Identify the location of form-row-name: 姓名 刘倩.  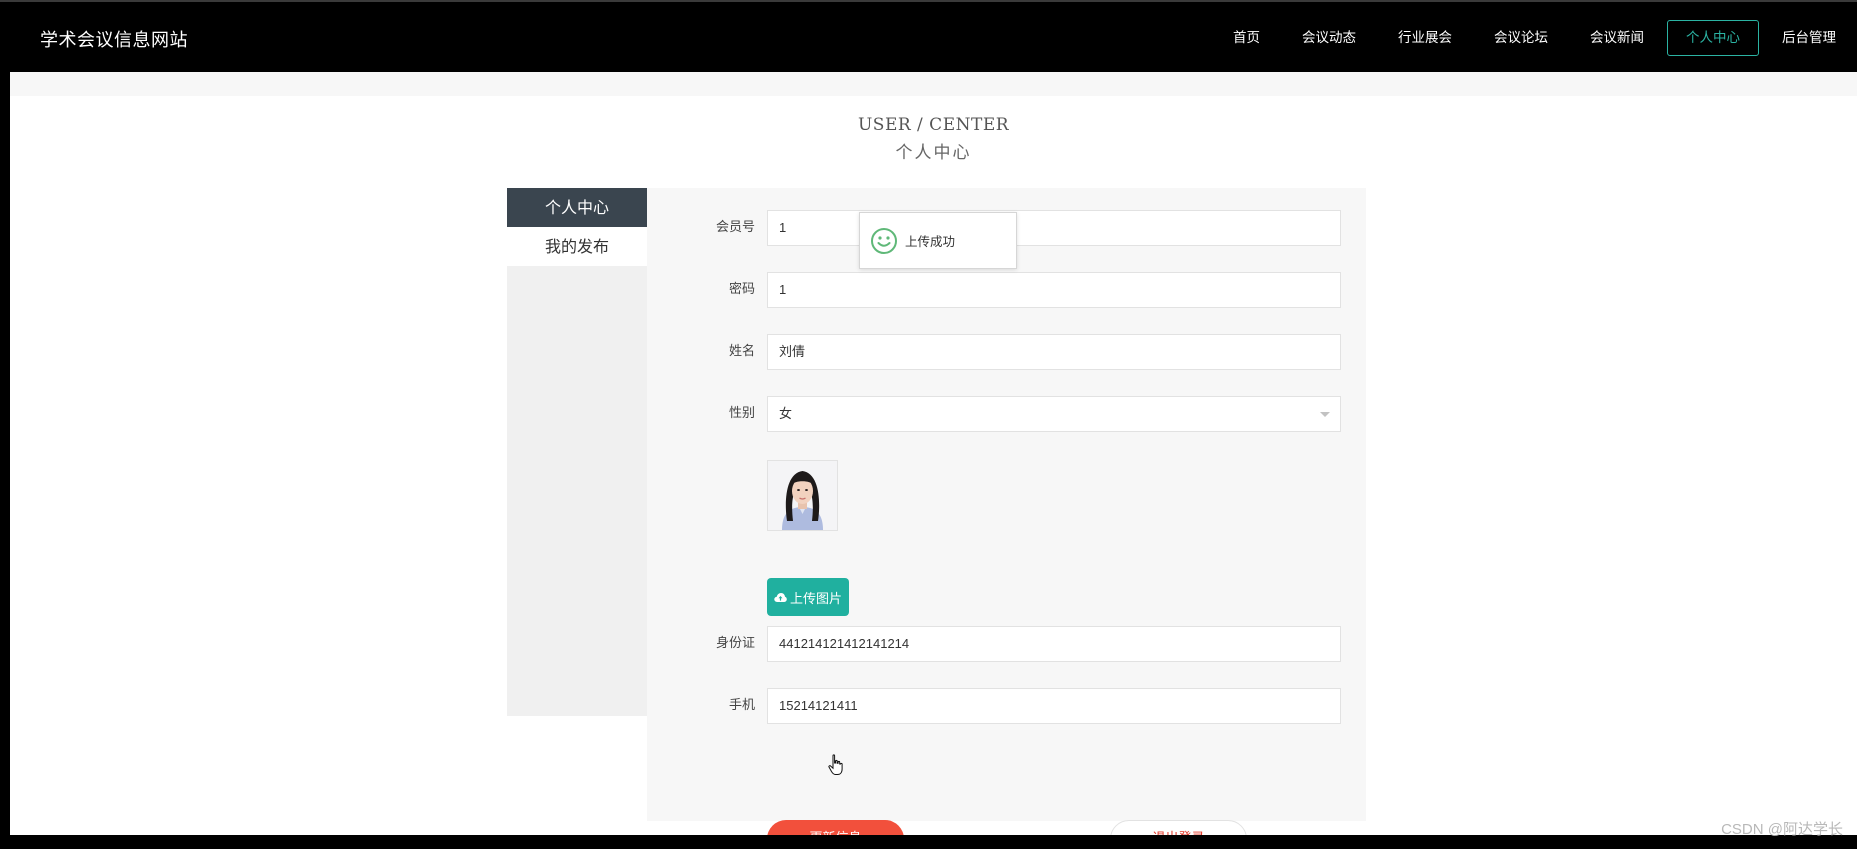
(1006, 352).